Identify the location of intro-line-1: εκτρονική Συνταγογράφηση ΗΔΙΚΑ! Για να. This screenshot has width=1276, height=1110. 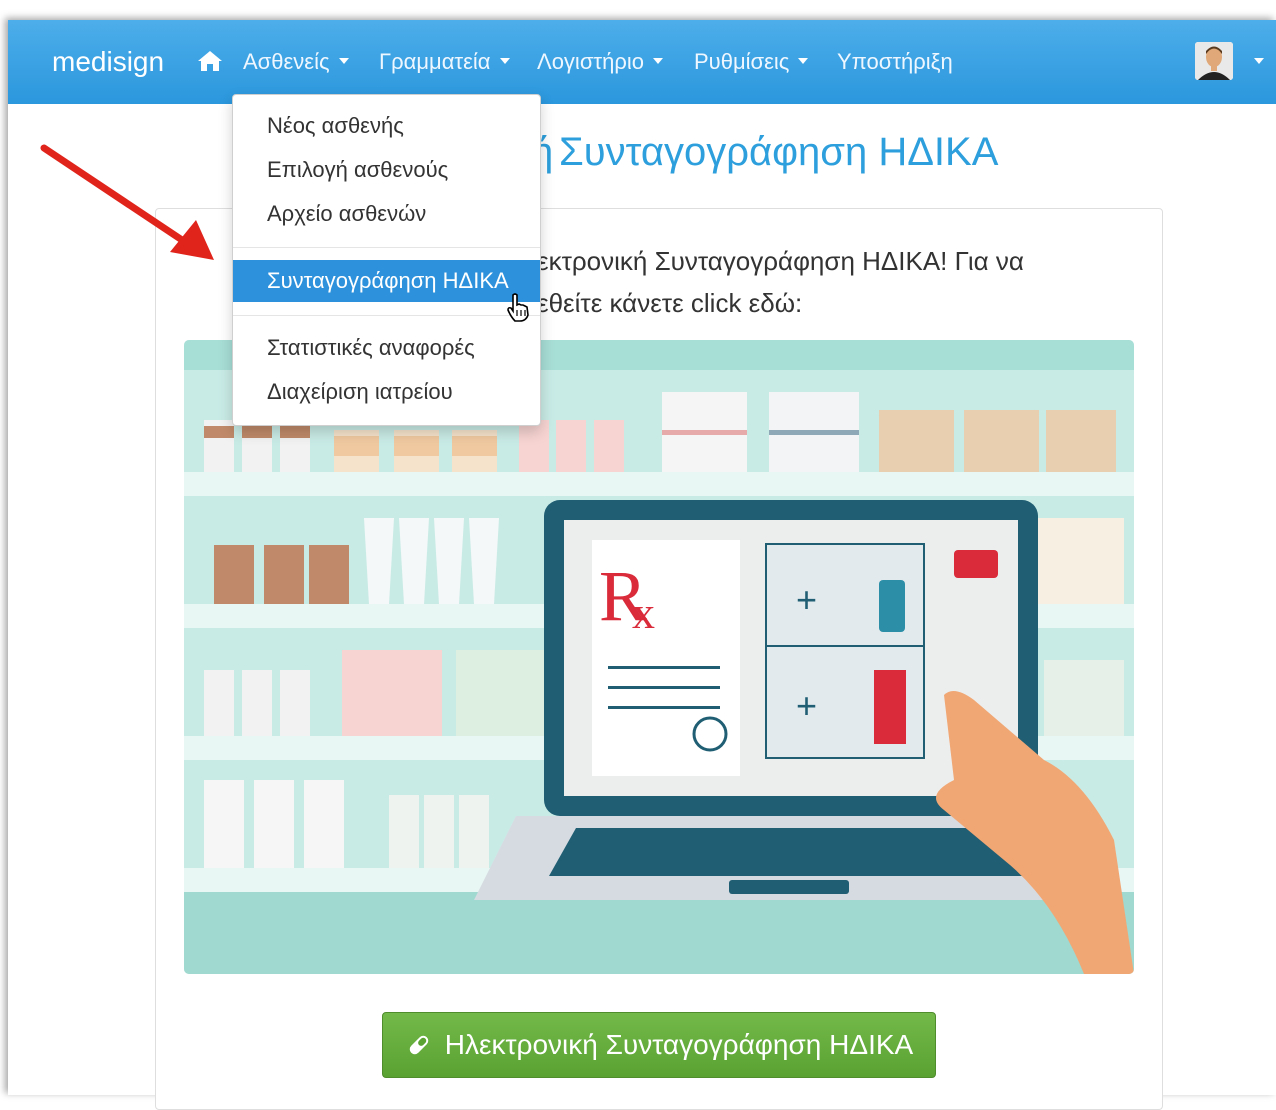
(780, 261).